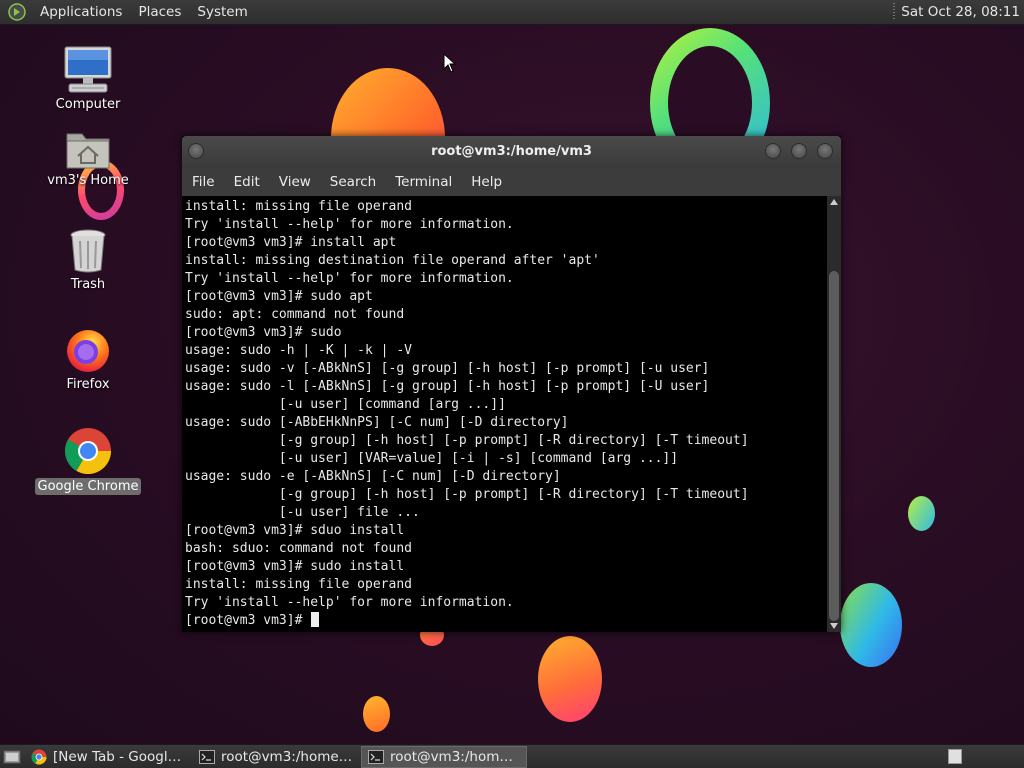  I want to click on terminal-line: [-u user] [command [arg ...]], so click(345, 404).